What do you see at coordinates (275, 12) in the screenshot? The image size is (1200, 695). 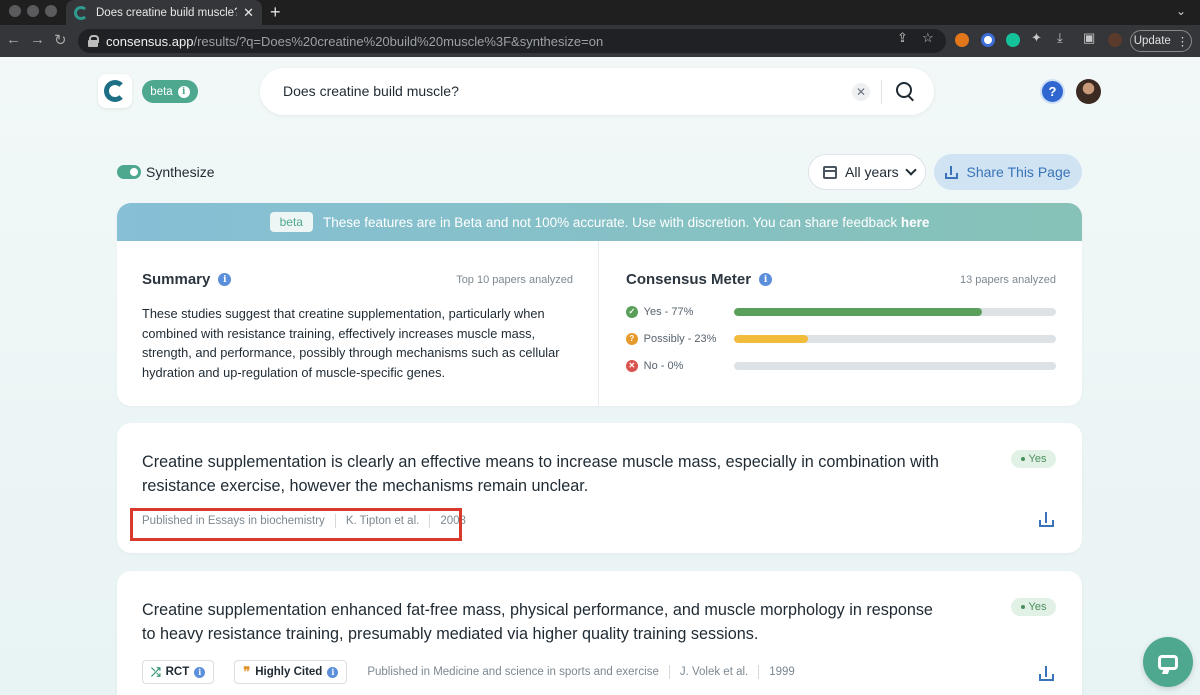 I see `new-tab-icon: +` at bounding box center [275, 12].